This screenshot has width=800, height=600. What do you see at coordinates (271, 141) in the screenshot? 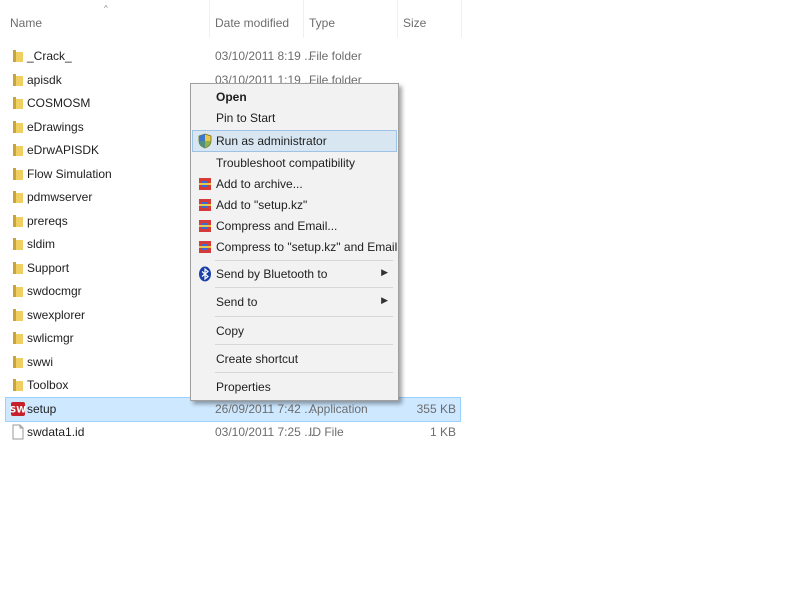
I see `menu-item-label: Run as administrator` at bounding box center [271, 141].